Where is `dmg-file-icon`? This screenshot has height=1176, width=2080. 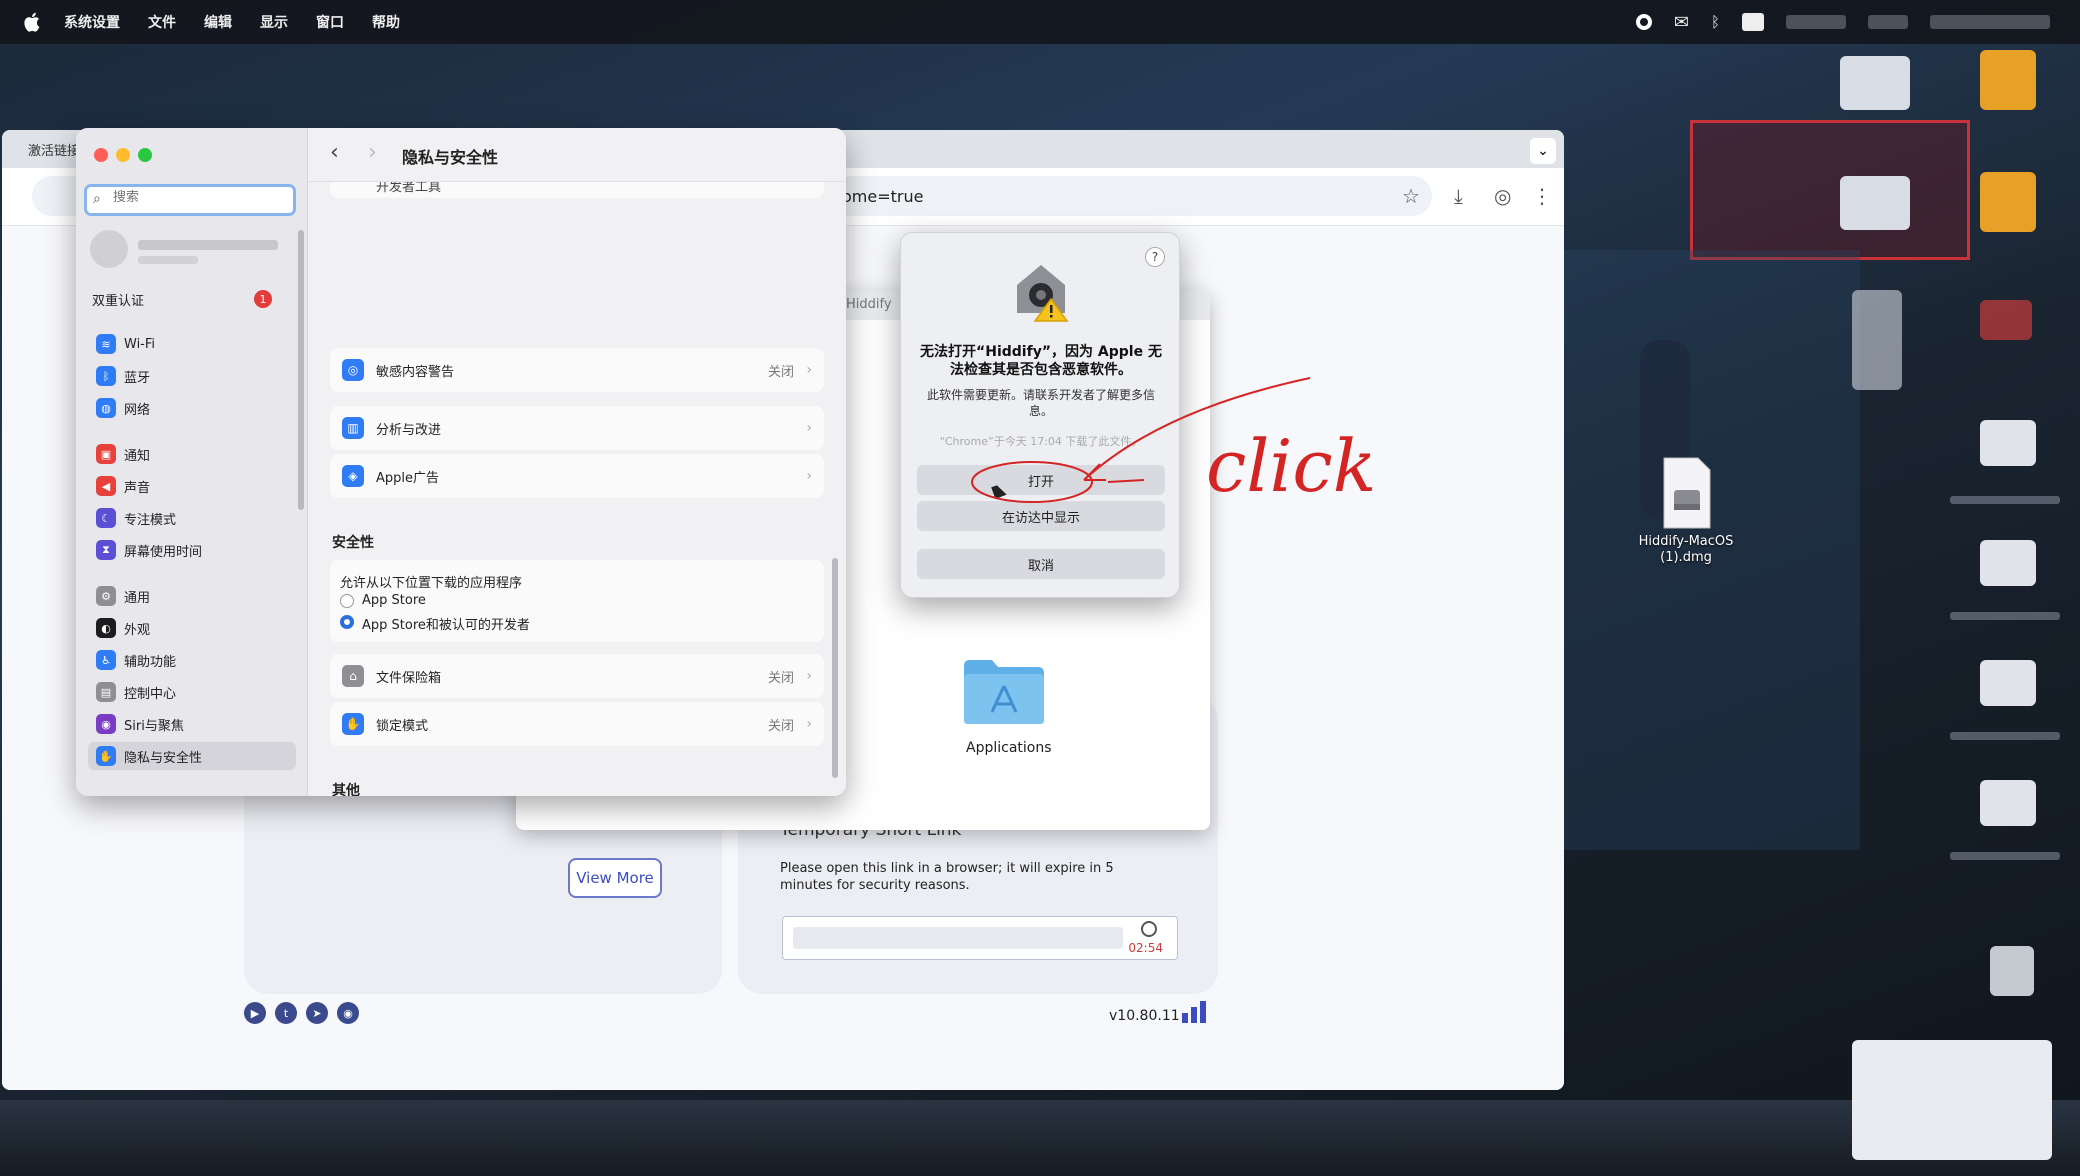 dmg-file-icon is located at coordinates (1686, 493).